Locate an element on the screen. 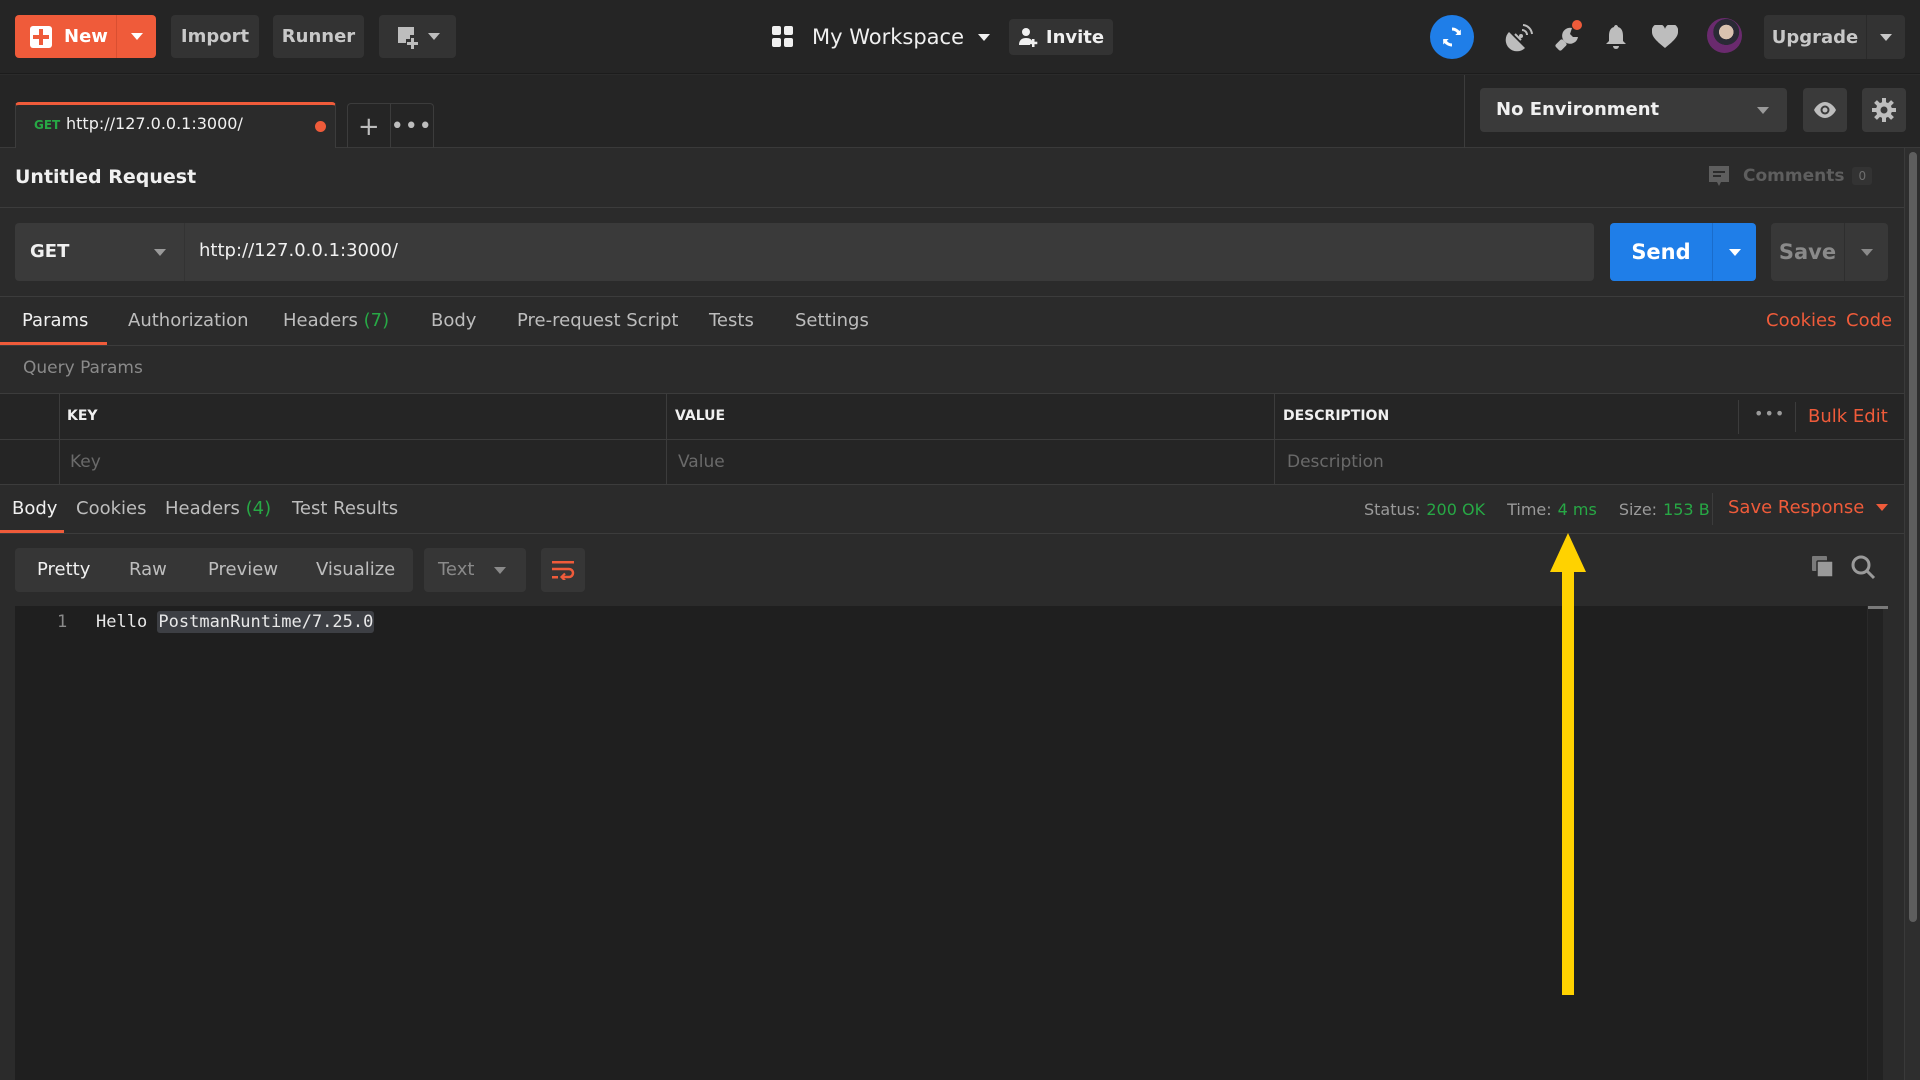  new-window-button is located at coordinates (417, 36).